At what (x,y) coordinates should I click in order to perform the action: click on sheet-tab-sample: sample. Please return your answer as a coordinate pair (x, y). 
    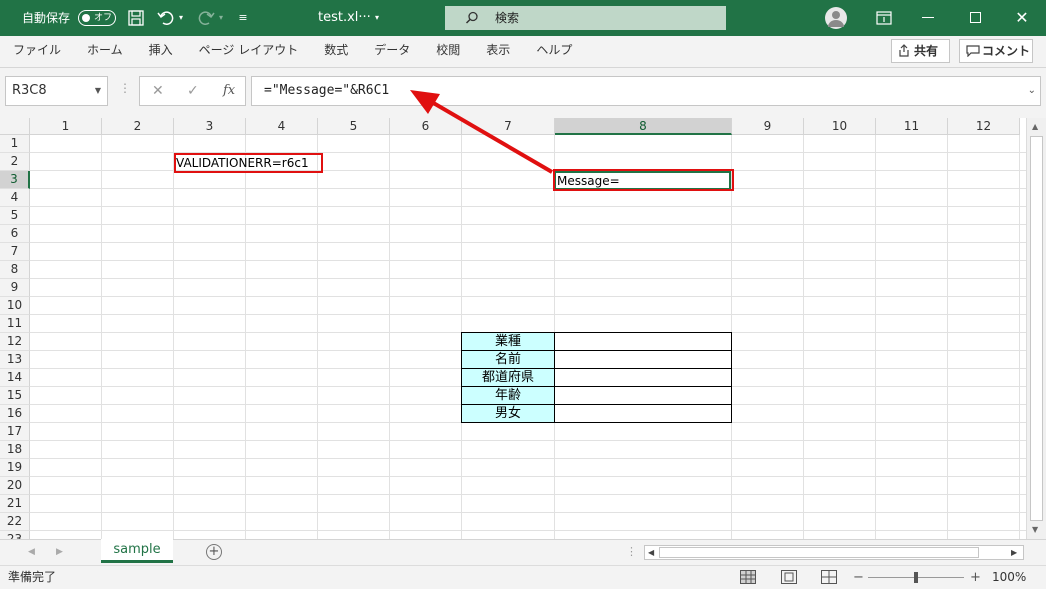
    Looking at the image, I should click on (137, 551).